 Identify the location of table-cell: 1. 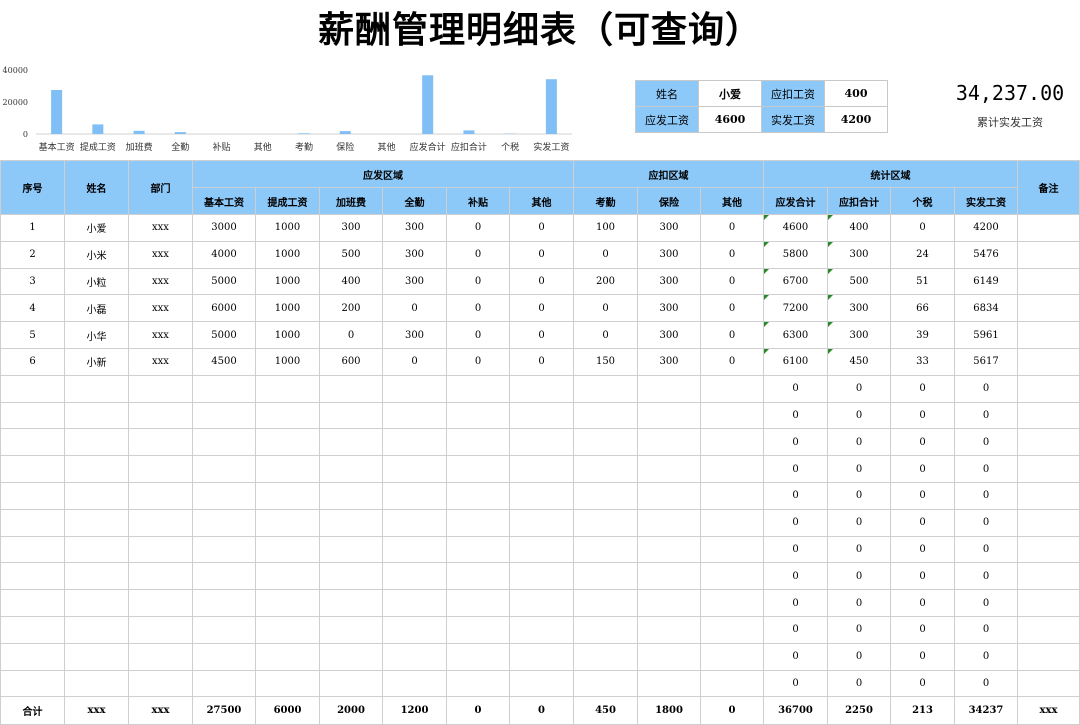
(33, 228).